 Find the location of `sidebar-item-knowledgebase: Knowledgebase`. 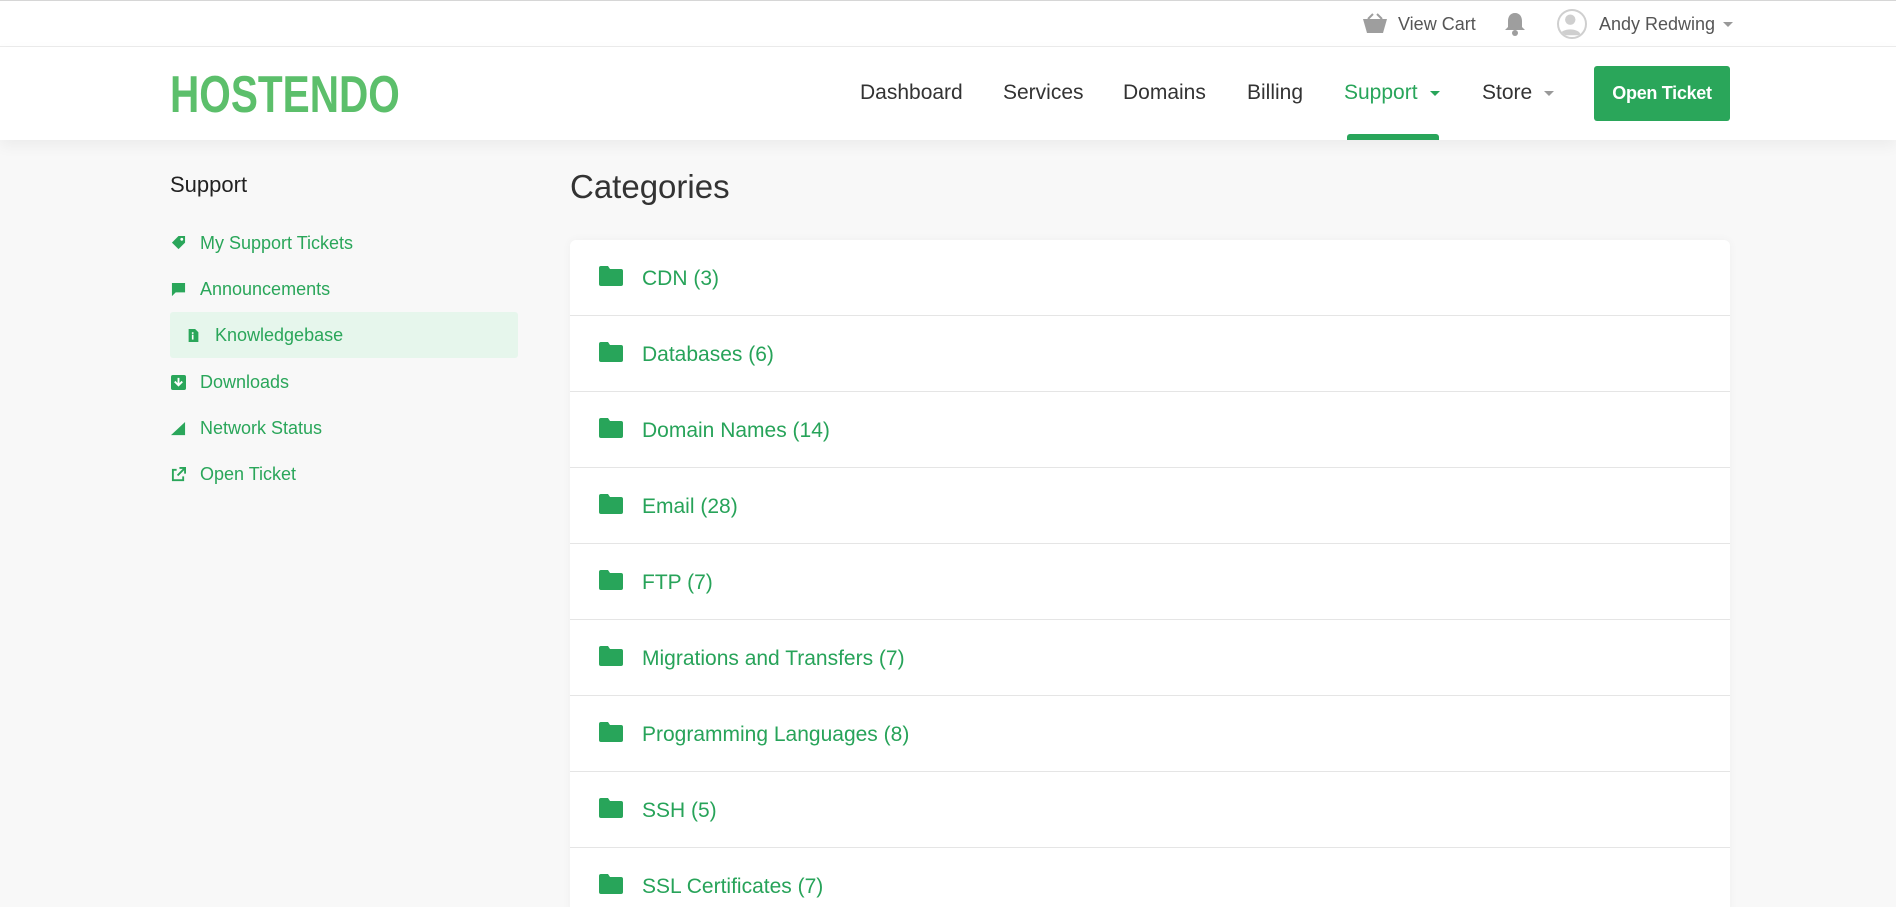

sidebar-item-knowledgebase: Knowledgebase is located at coordinates (344, 335).